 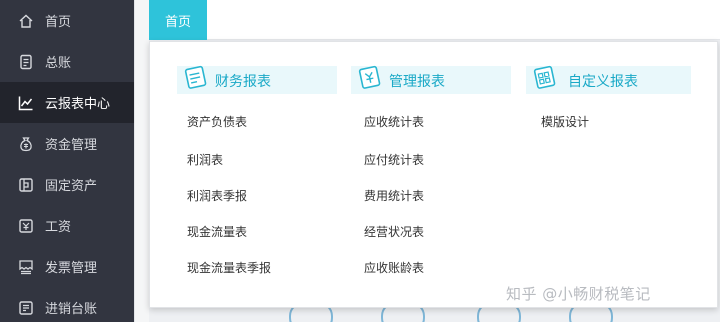 I want to click on category-management-reports: 管理报表, so click(x=431, y=79).